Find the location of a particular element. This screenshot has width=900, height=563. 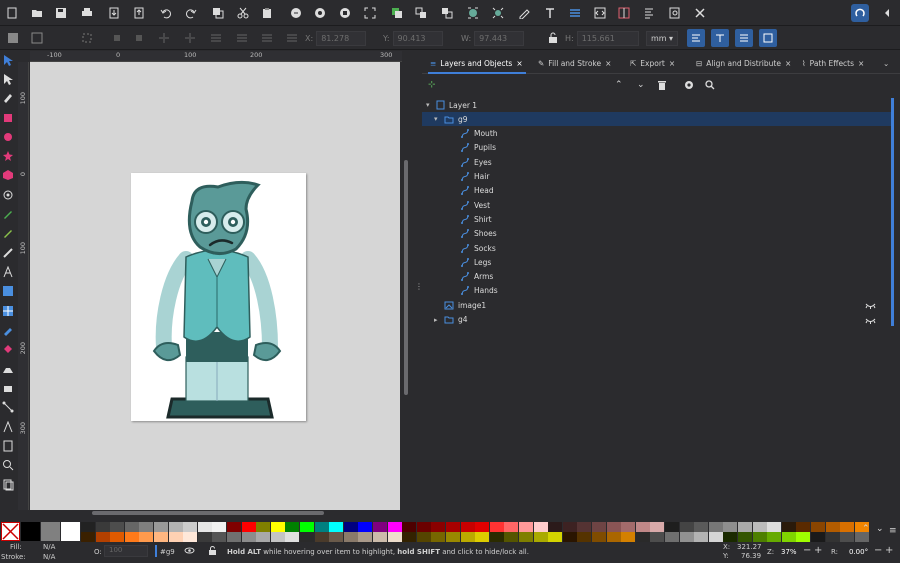

transform-patterns-icon is located at coordinates (768, 38).